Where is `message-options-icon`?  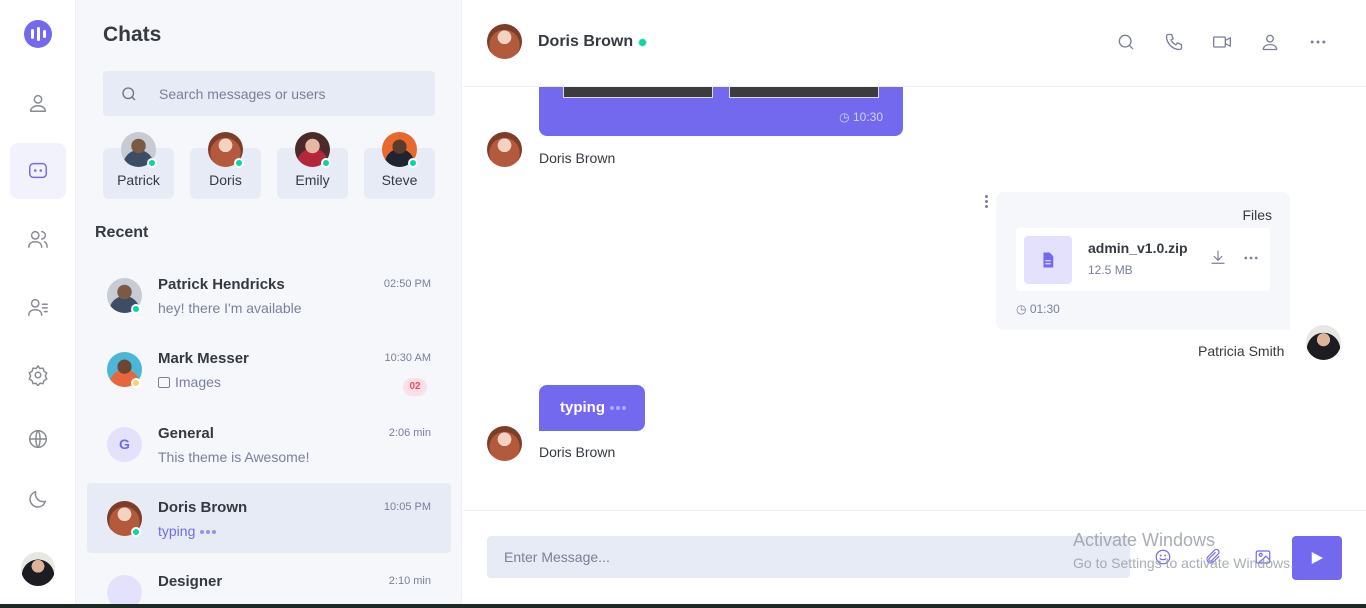 message-options-icon is located at coordinates (986, 202).